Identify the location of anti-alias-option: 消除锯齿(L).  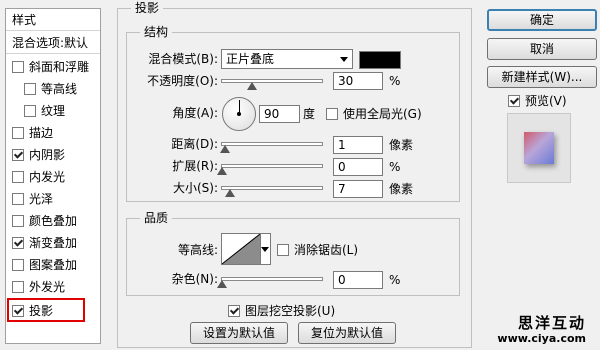
(317, 250).